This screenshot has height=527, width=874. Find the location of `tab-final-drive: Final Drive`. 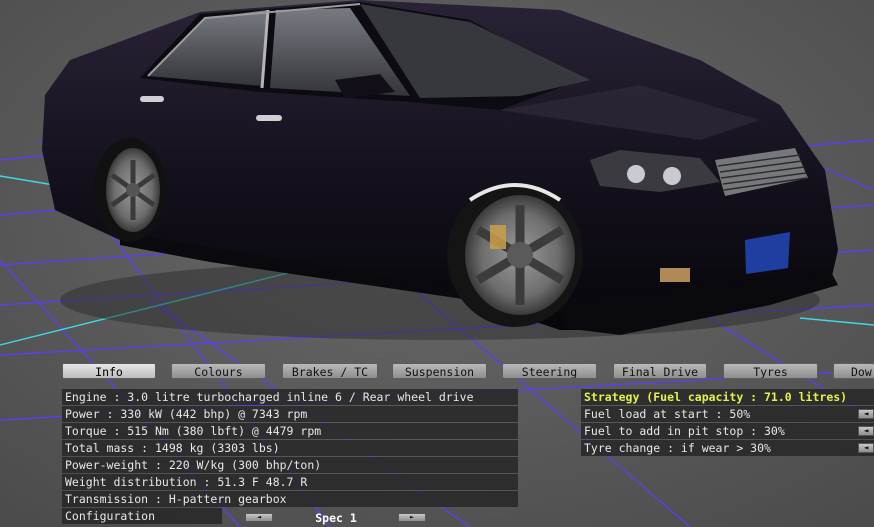

tab-final-drive: Final Drive is located at coordinates (660, 371).